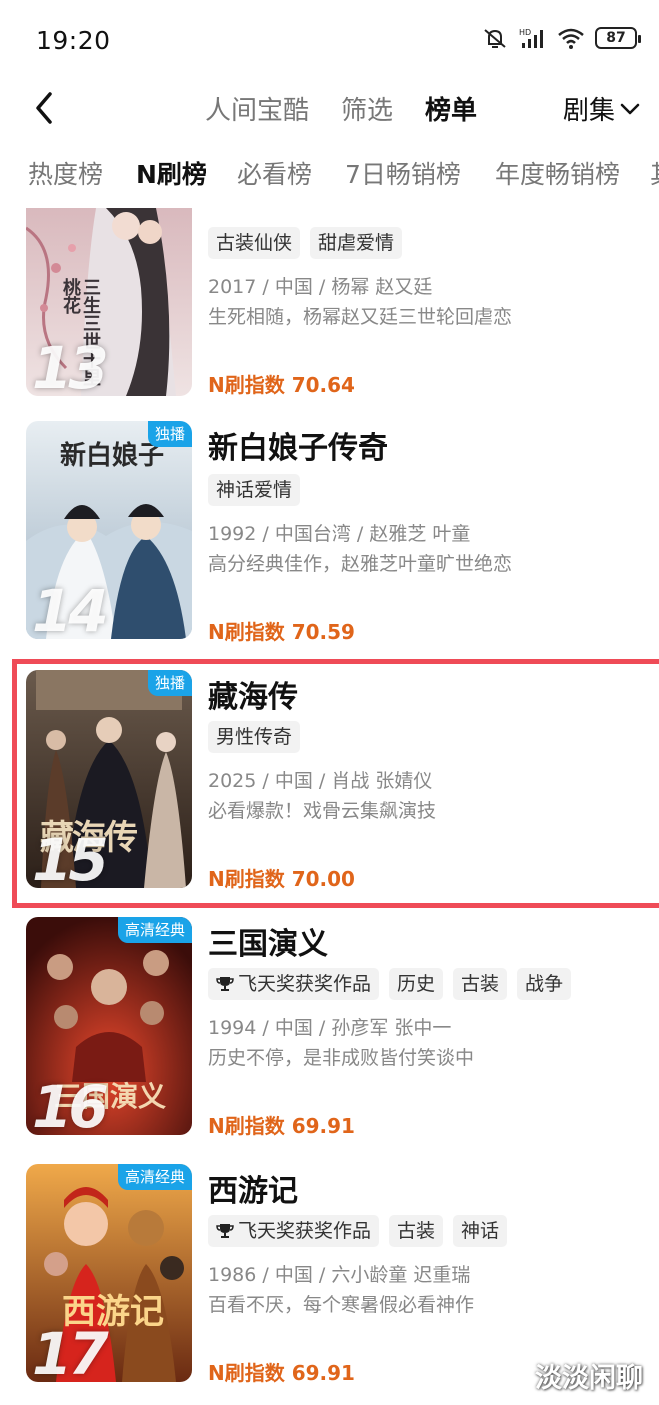 The height and width of the screenshot is (1405, 659). What do you see at coordinates (281, 385) in the screenshot?
I see `n-rewatch-index: N刷指数 70.64` at bounding box center [281, 385].